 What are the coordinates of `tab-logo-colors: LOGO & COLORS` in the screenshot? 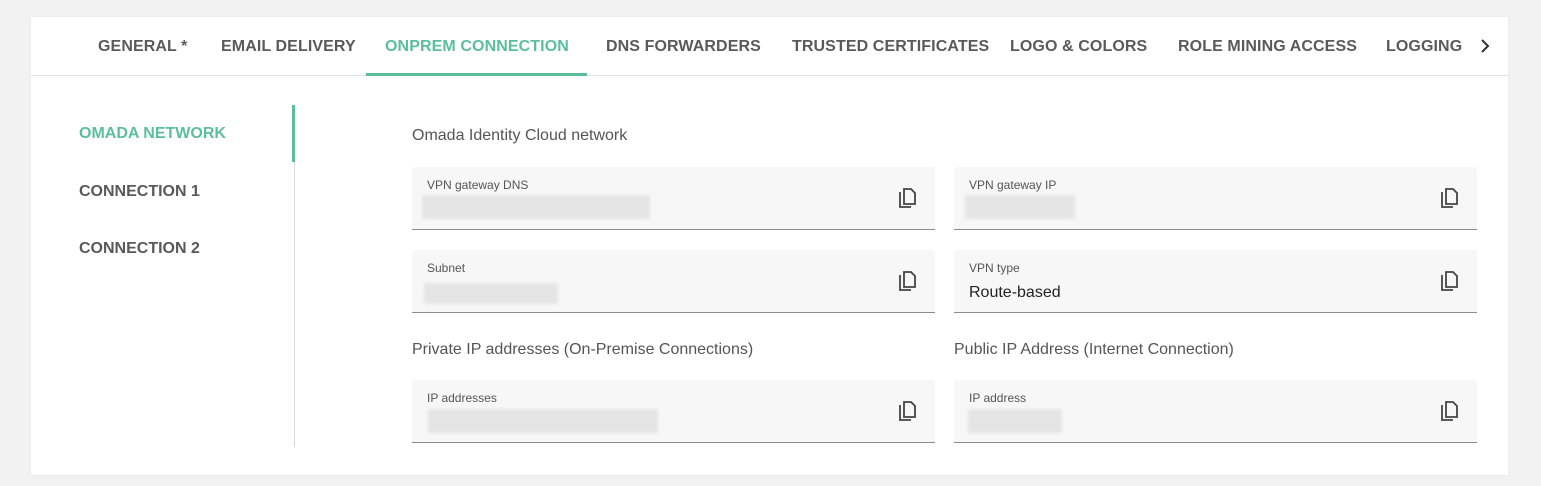 It's located at (1078, 46).